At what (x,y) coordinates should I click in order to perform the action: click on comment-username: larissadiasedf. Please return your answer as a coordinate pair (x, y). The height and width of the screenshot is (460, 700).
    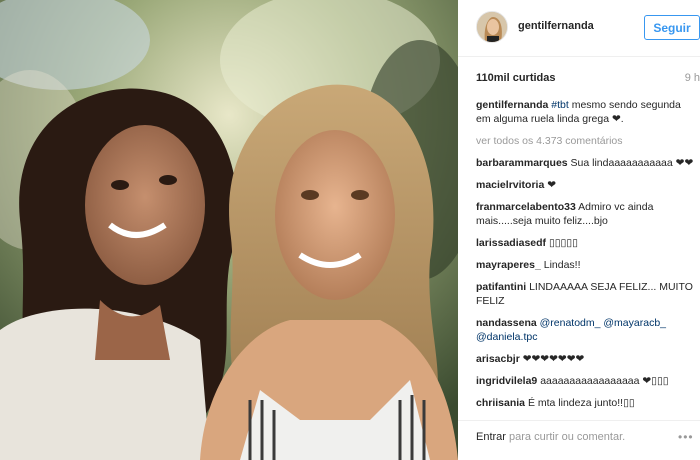
    Looking at the image, I should click on (511, 243).